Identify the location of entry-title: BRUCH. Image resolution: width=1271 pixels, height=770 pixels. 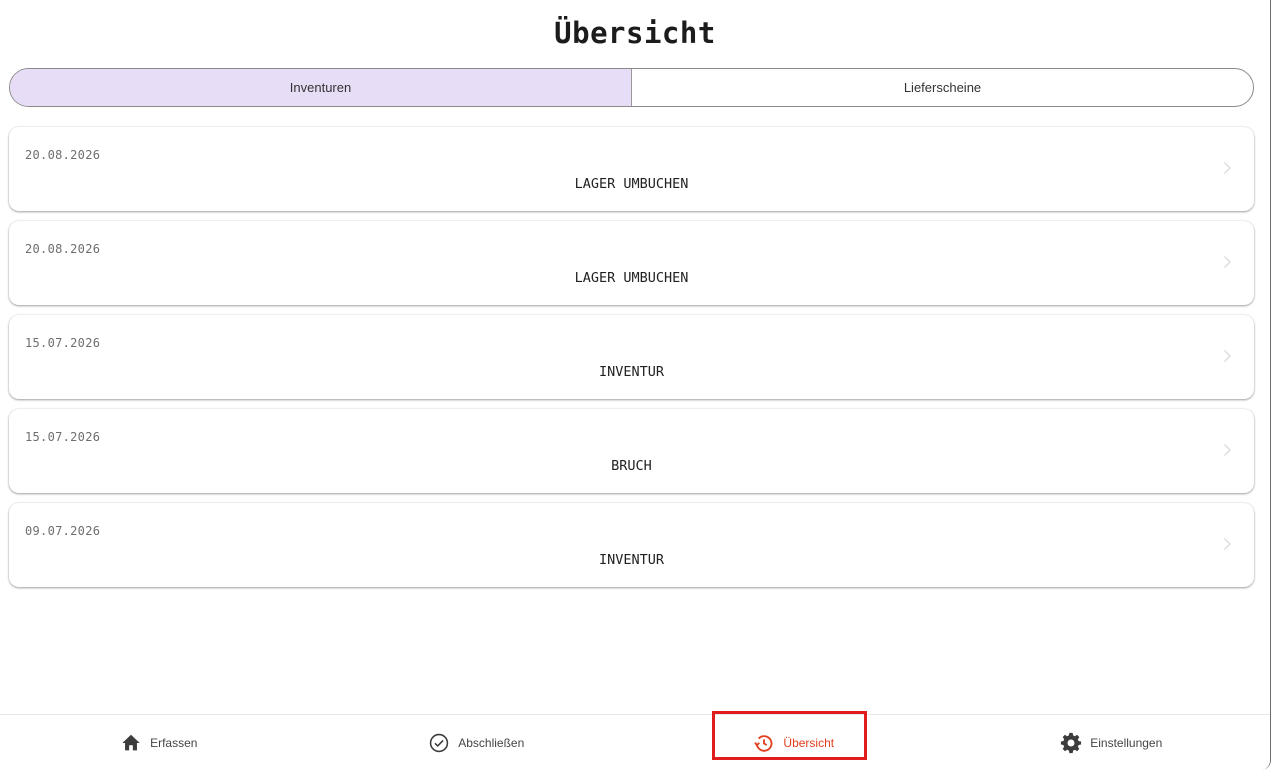
(631, 466).